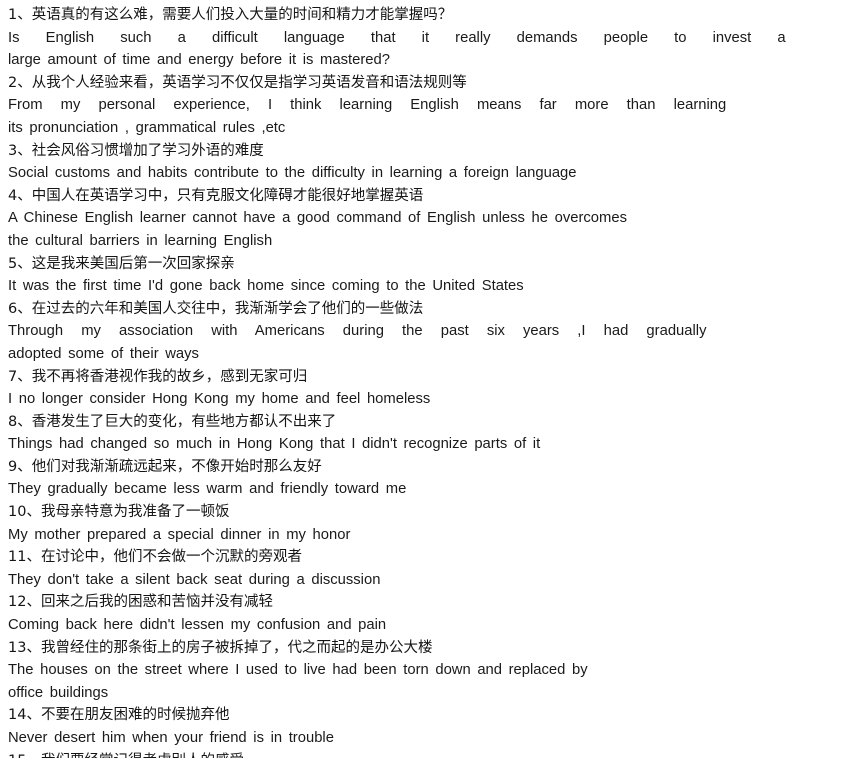 The height and width of the screenshot is (758, 843). I want to click on chinese-prompt-3: 3、社会风俗习惯增加了学习外语的难度, so click(136, 150).